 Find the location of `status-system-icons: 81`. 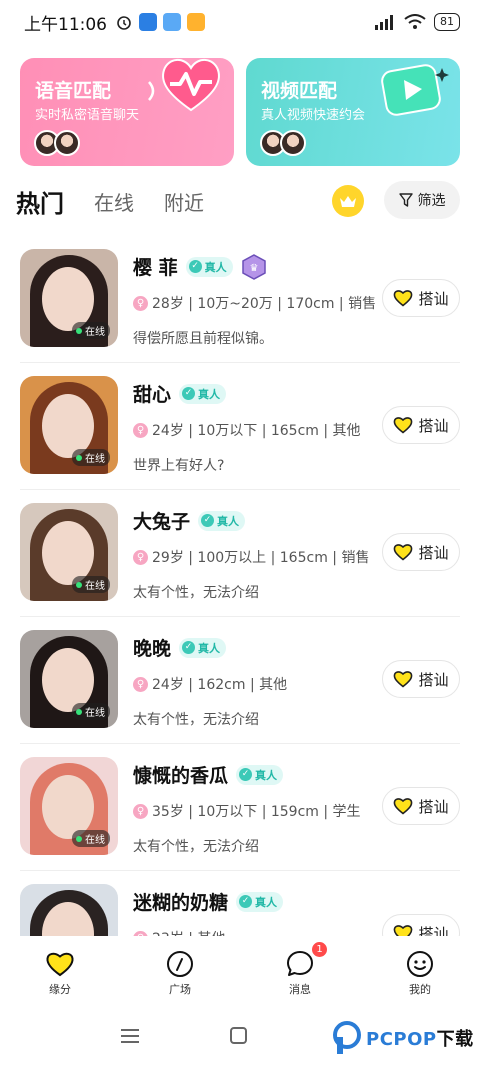

status-system-icons: 81 is located at coordinates (417, 22).